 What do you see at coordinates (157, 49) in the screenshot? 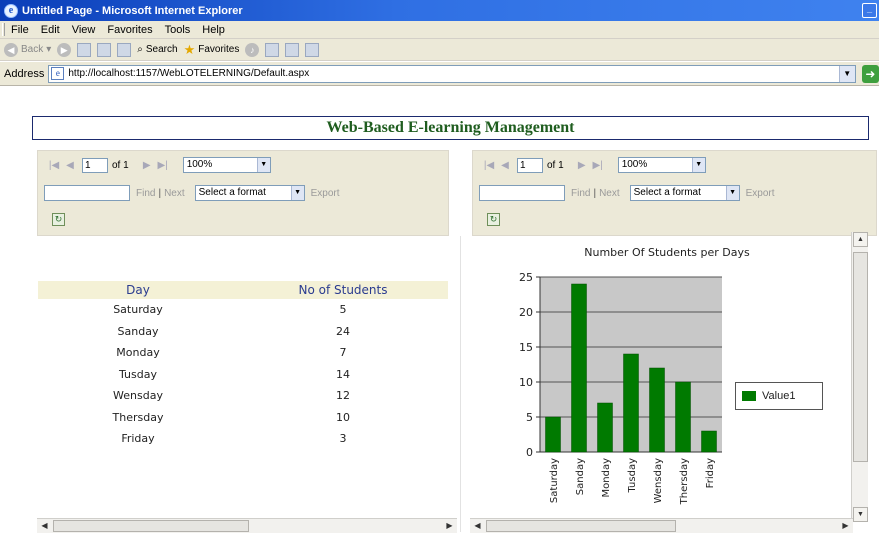
I see `search-button: ⌕ Search` at bounding box center [157, 49].